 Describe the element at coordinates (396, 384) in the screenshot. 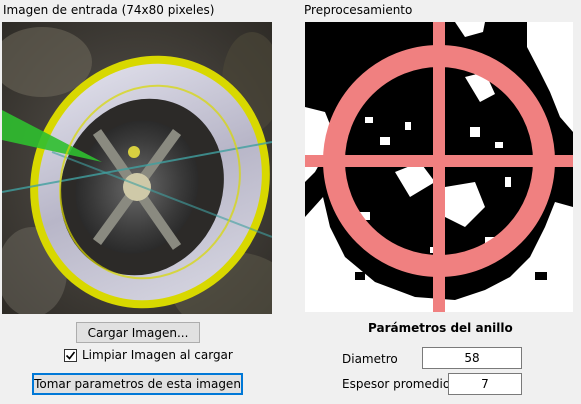

I see `thickness-label: Espesor promedio` at that location.